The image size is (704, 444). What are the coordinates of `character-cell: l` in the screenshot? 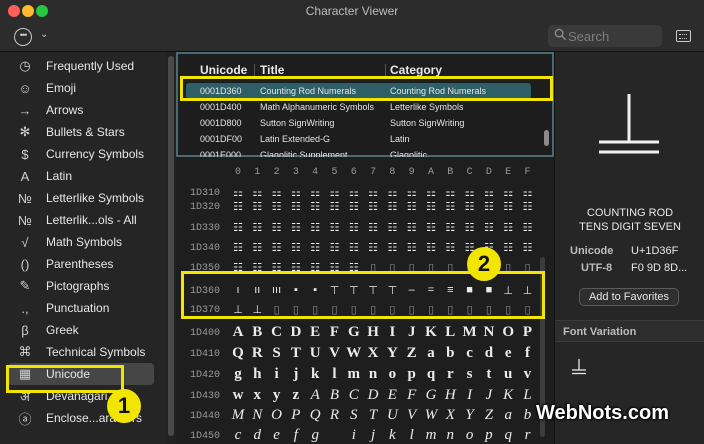 It's located at (335, 374).